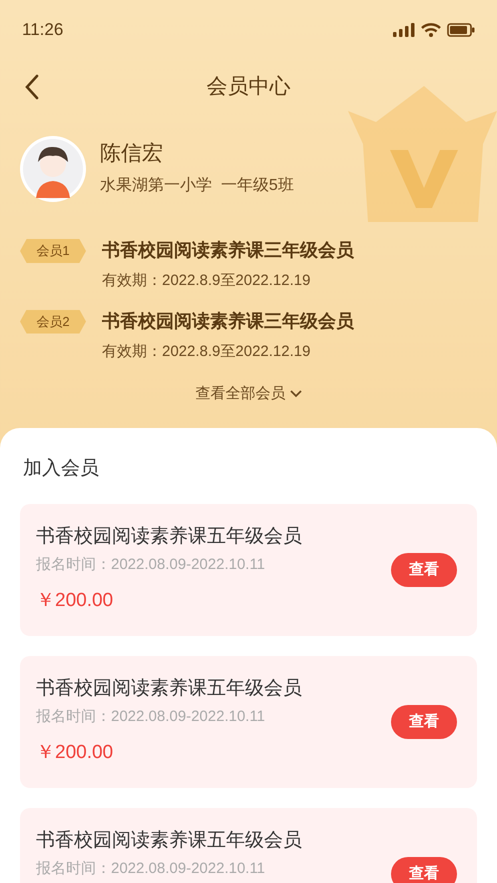  I want to click on chevron-down-icon, so click(296, 394).